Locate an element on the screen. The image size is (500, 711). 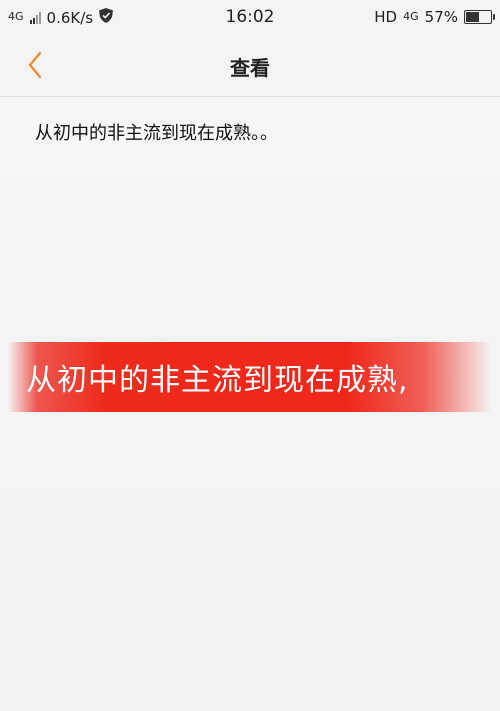
battery-icon is located at coordinates (479, 17).